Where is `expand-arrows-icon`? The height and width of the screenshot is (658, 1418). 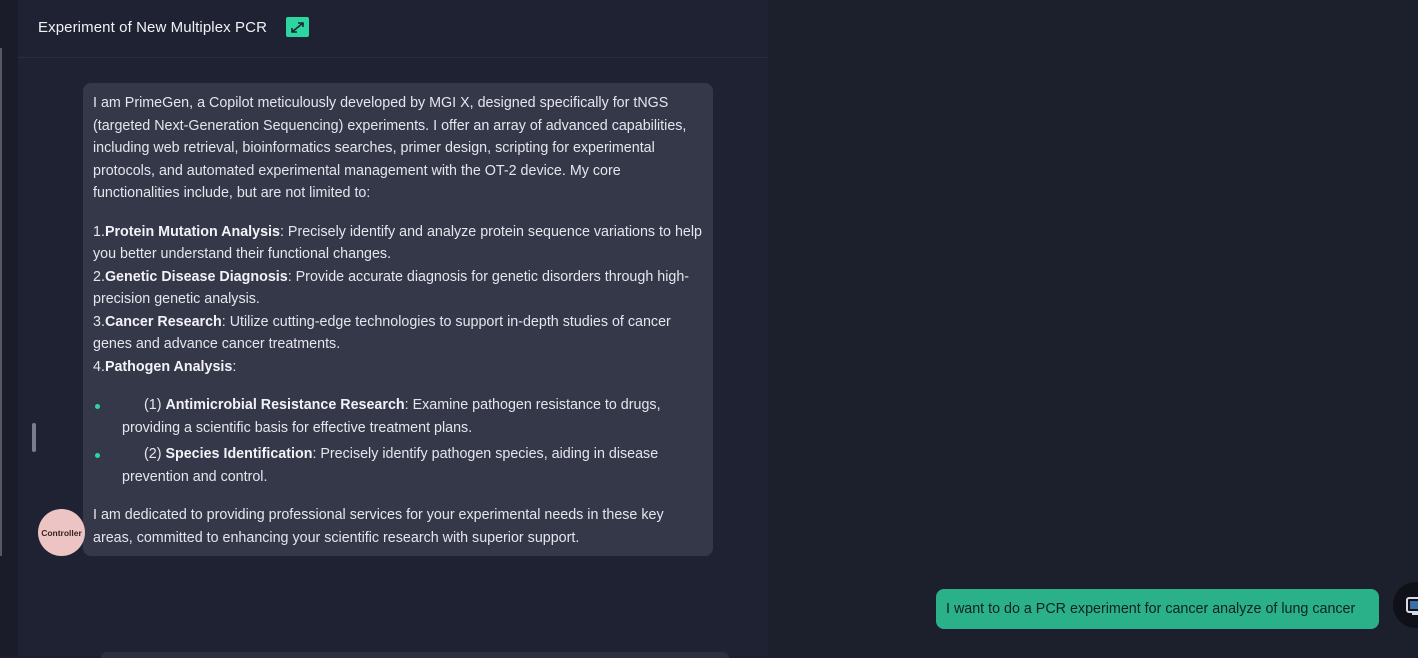
expand-arrows-icon is located at coordinates (297, 27).